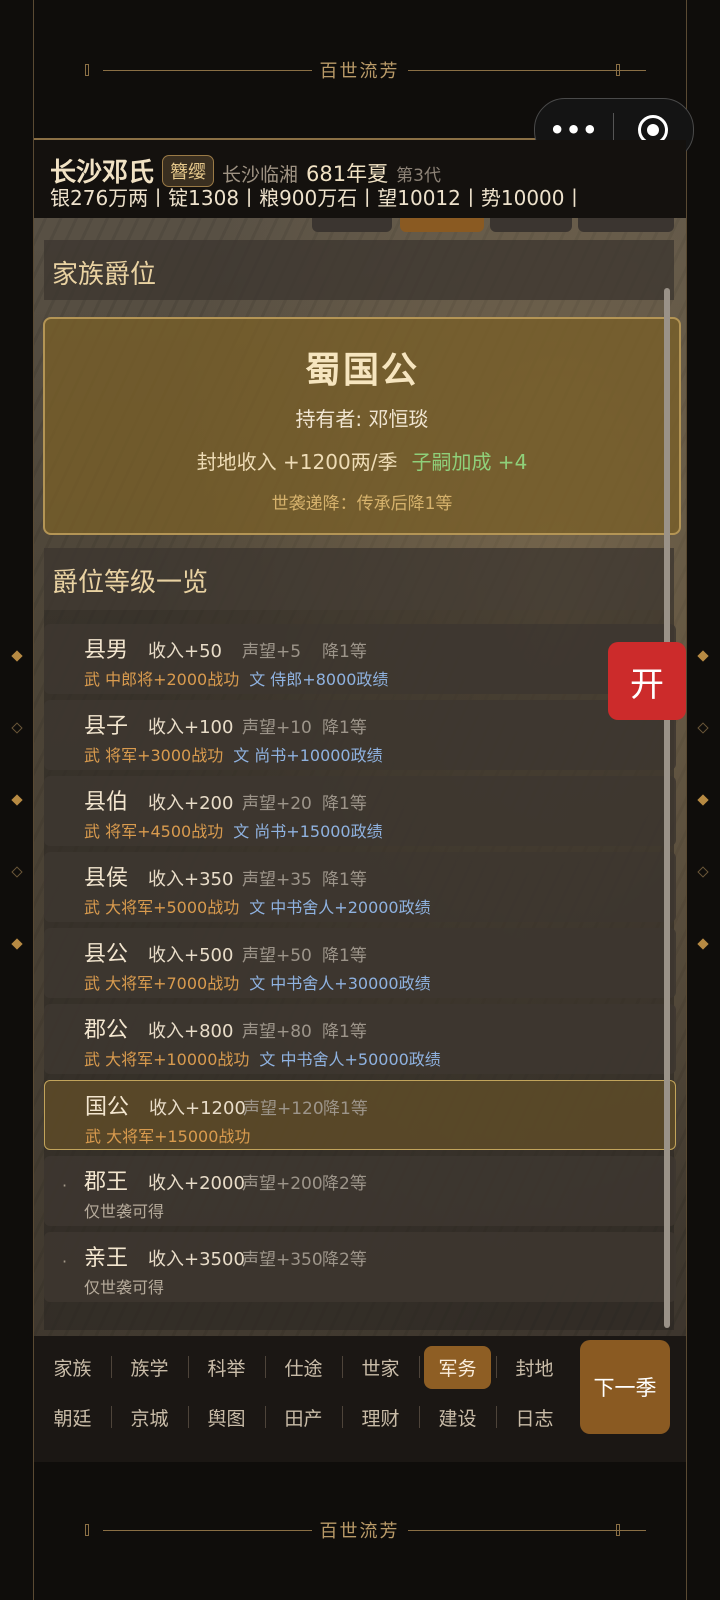 The image size is (720, 1600). What do you see at coordinates (106, 650) in the screenshot?
I see `rank-name: 县男` at bounding box center [106, 650].